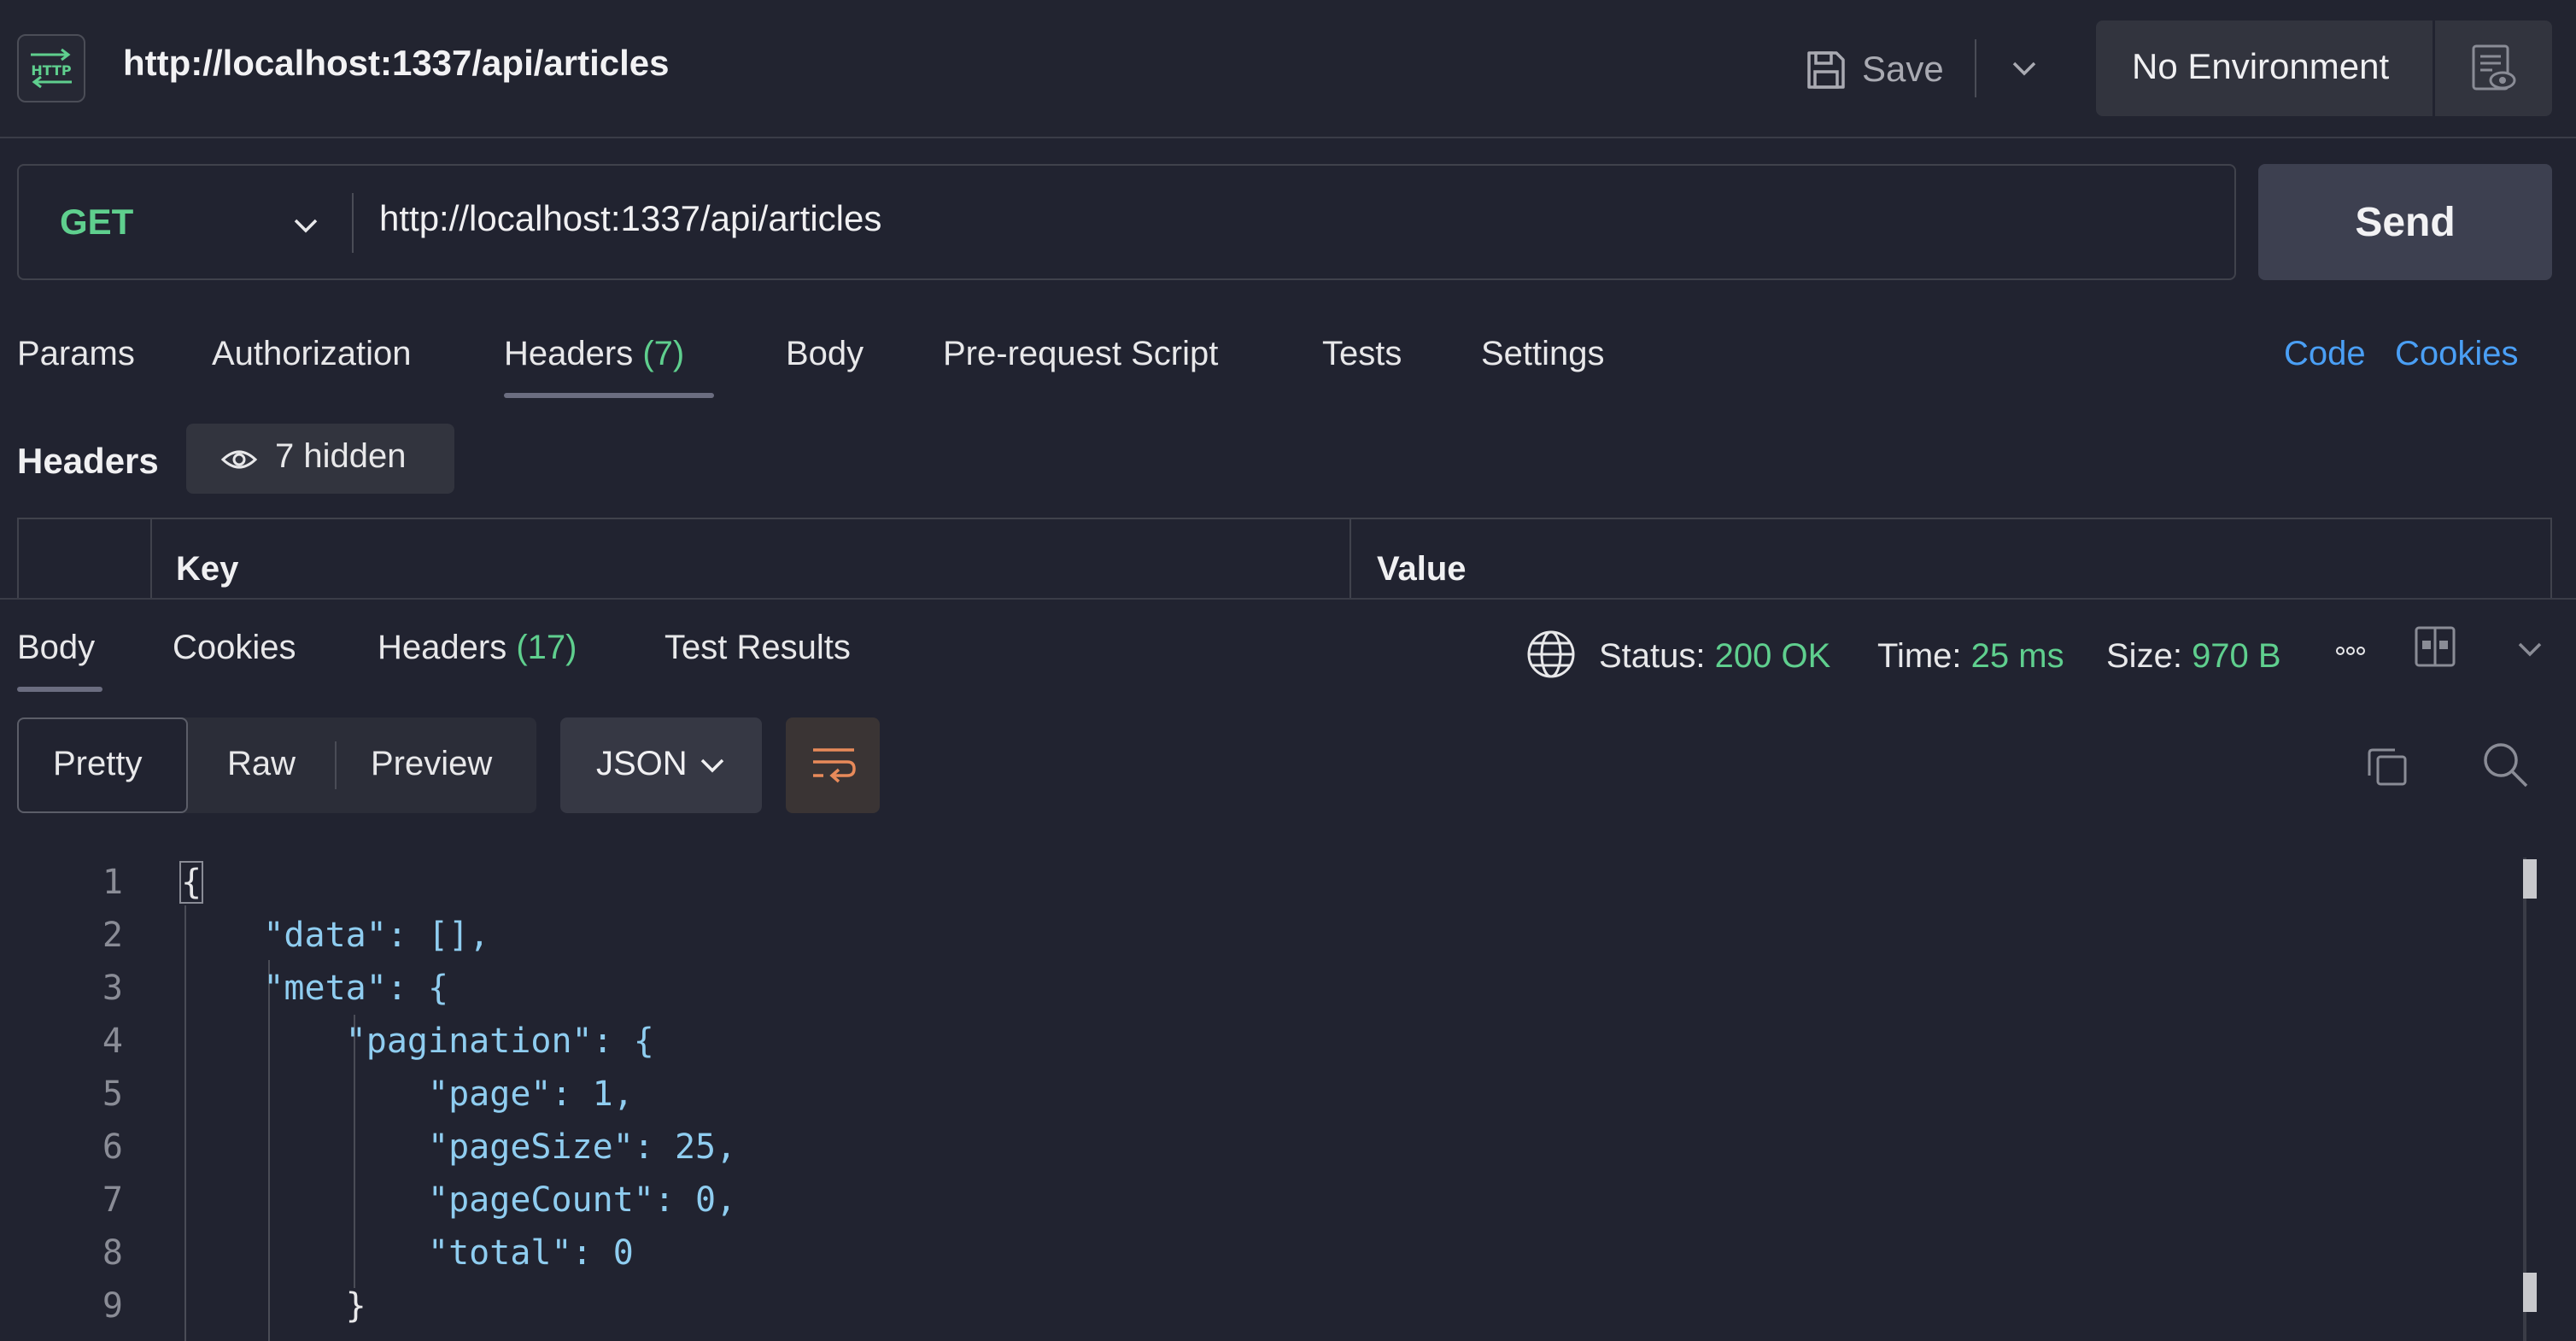  I want to click on headers-title: Headers, so click(88, 461).